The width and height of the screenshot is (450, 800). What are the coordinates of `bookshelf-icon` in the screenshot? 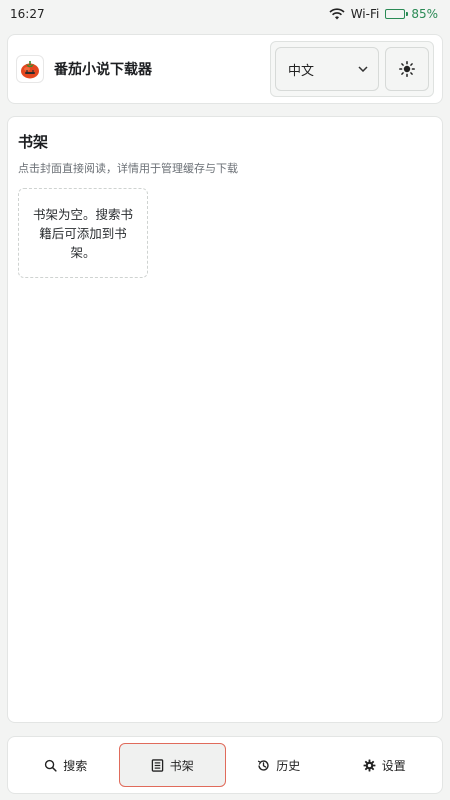 It's located at (157, 765).